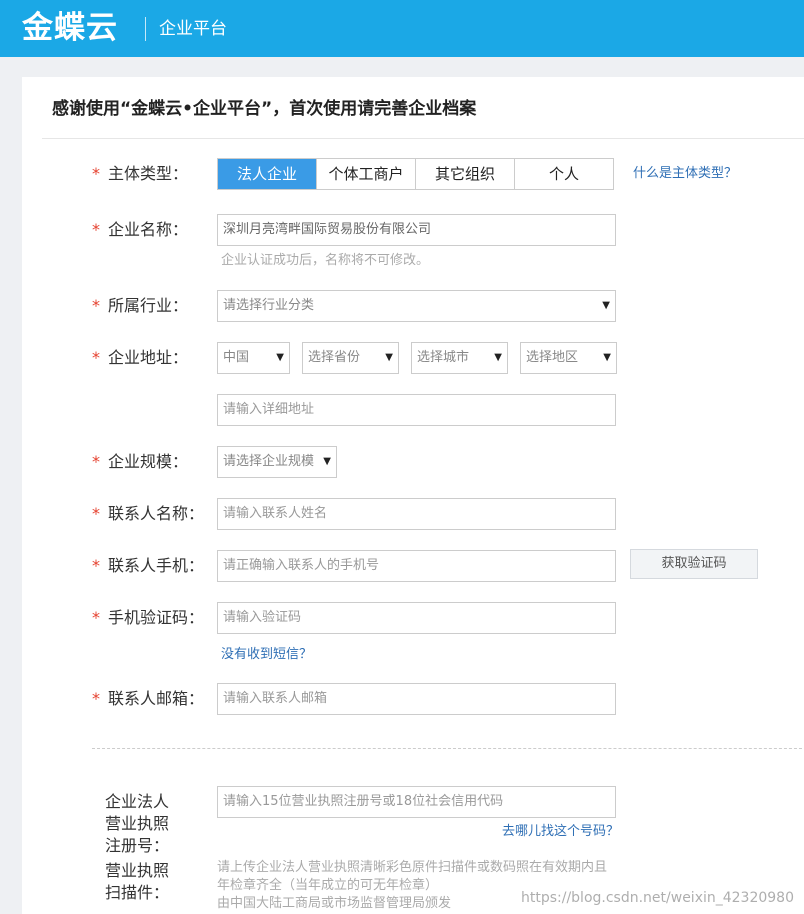 Image resolution: width=804 pixels, height=914 pixels. What do you see at coordinates (137, 823) in the screenshot?
I see `license-number-label: 企业法人 营业执照 注册号：` at bounding box center [137, 823].